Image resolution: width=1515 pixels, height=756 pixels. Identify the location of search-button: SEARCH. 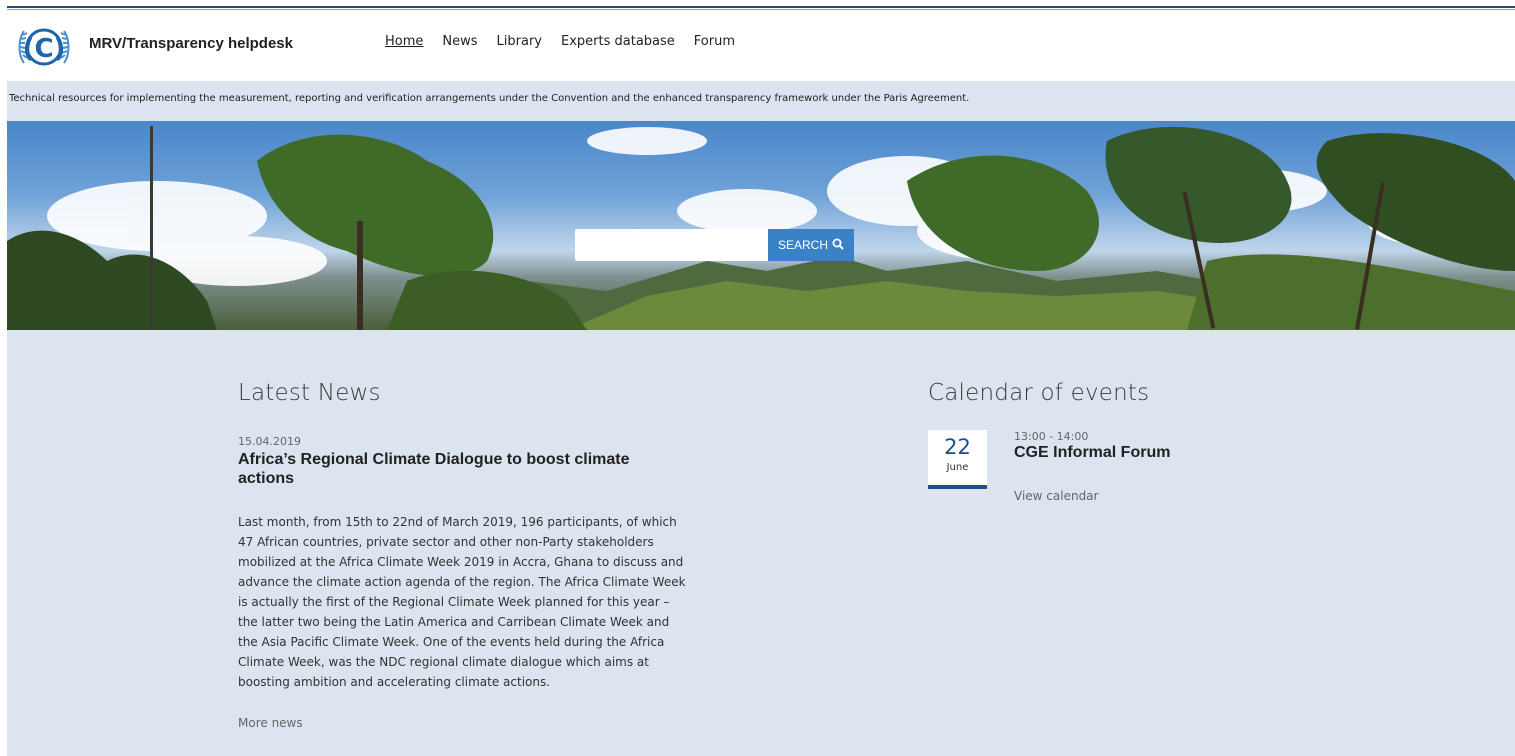
(811, 245).